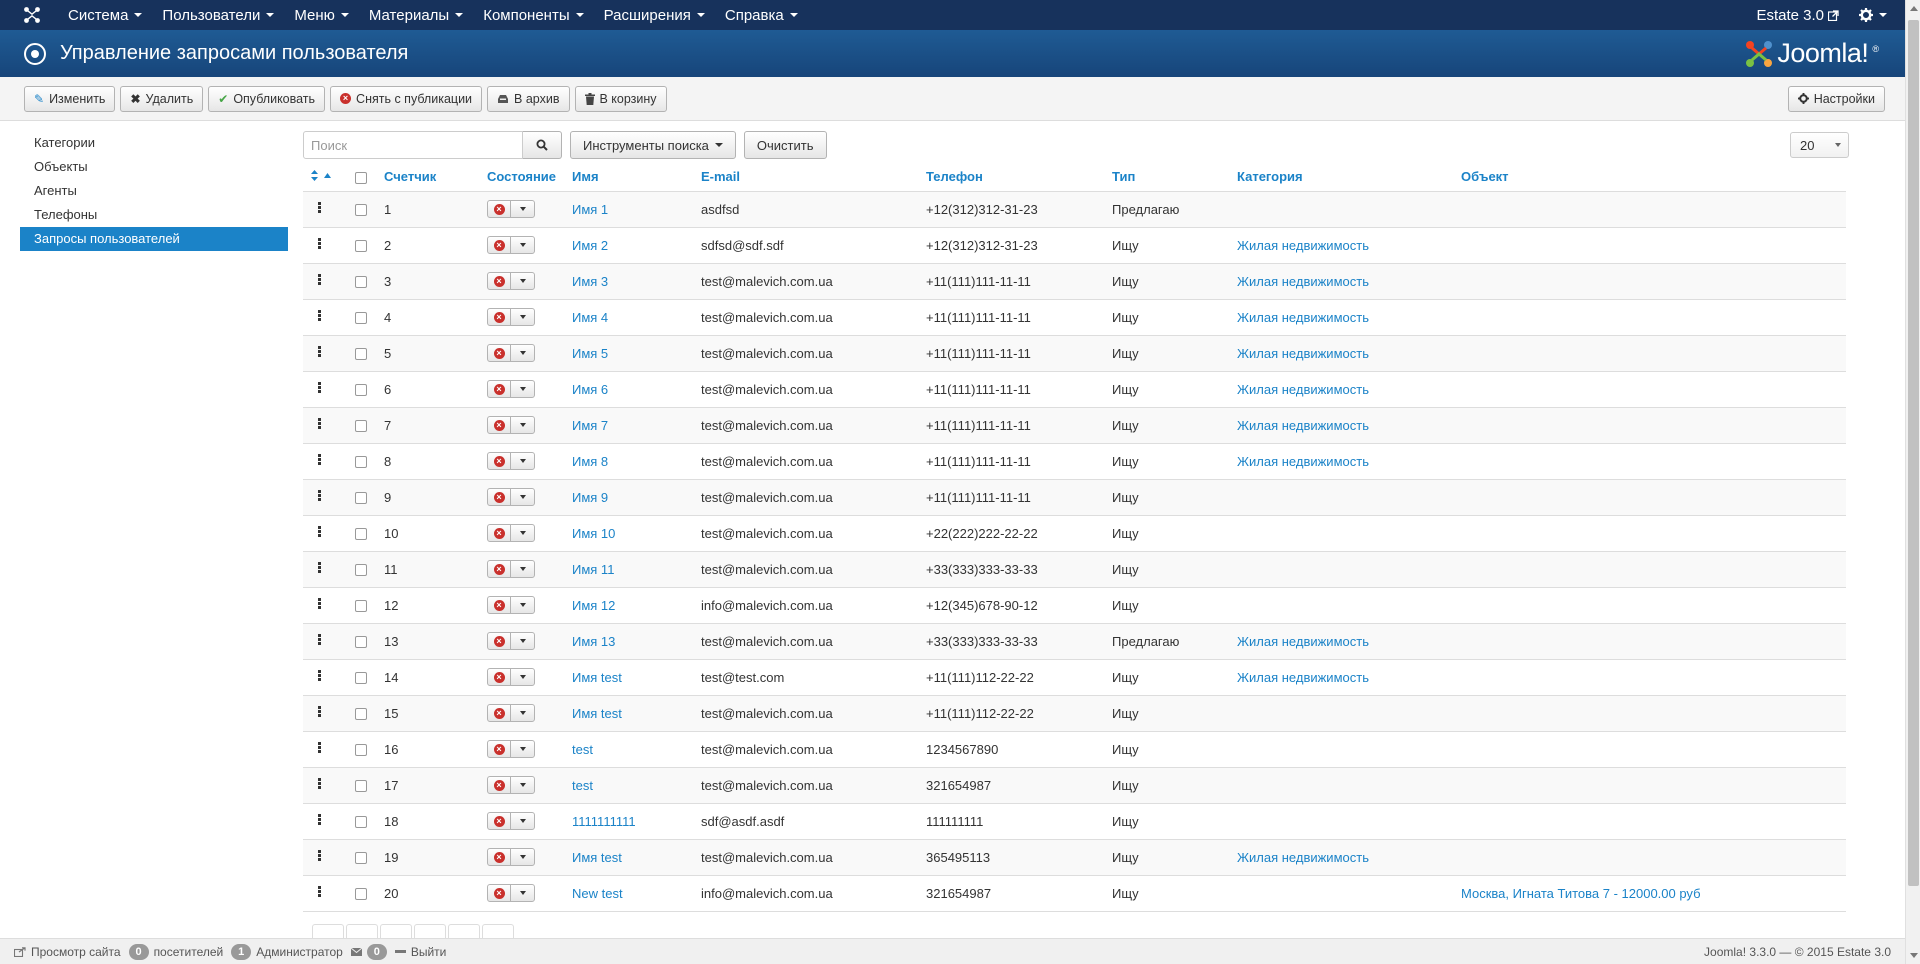 This screenshot has width=1920, height=964. Describe the element at coordinates (154, 167) in the screenshot. I see `sidebar-item: Объекты` at that location.